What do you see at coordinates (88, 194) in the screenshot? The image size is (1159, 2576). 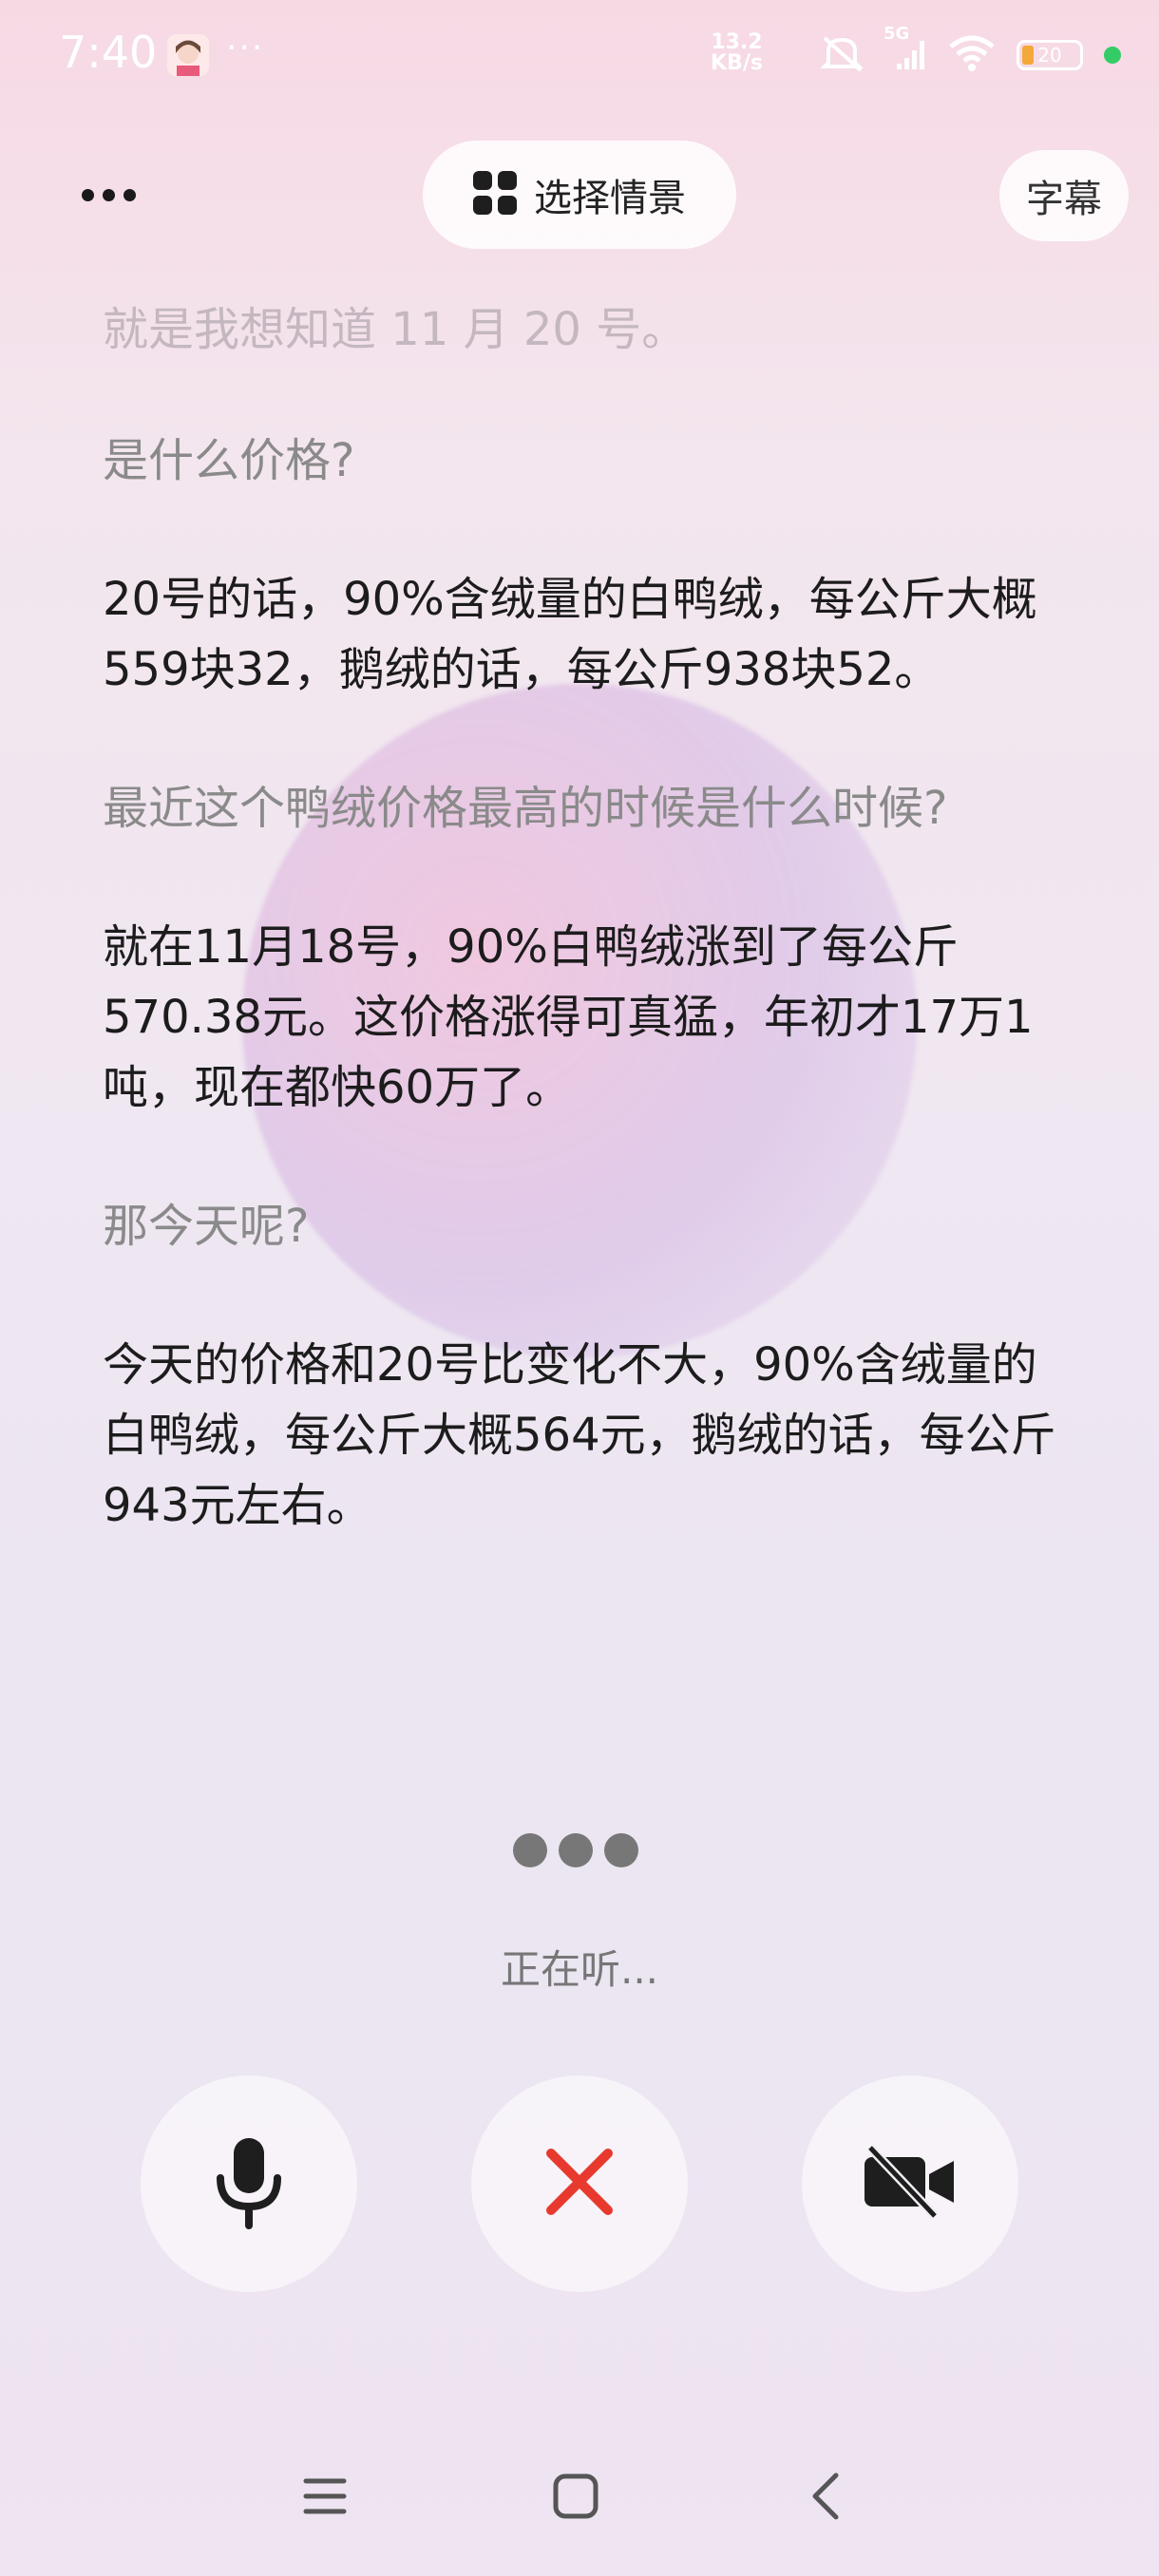 I see `more-horizontal-icon` at bounding box center [88, 194].